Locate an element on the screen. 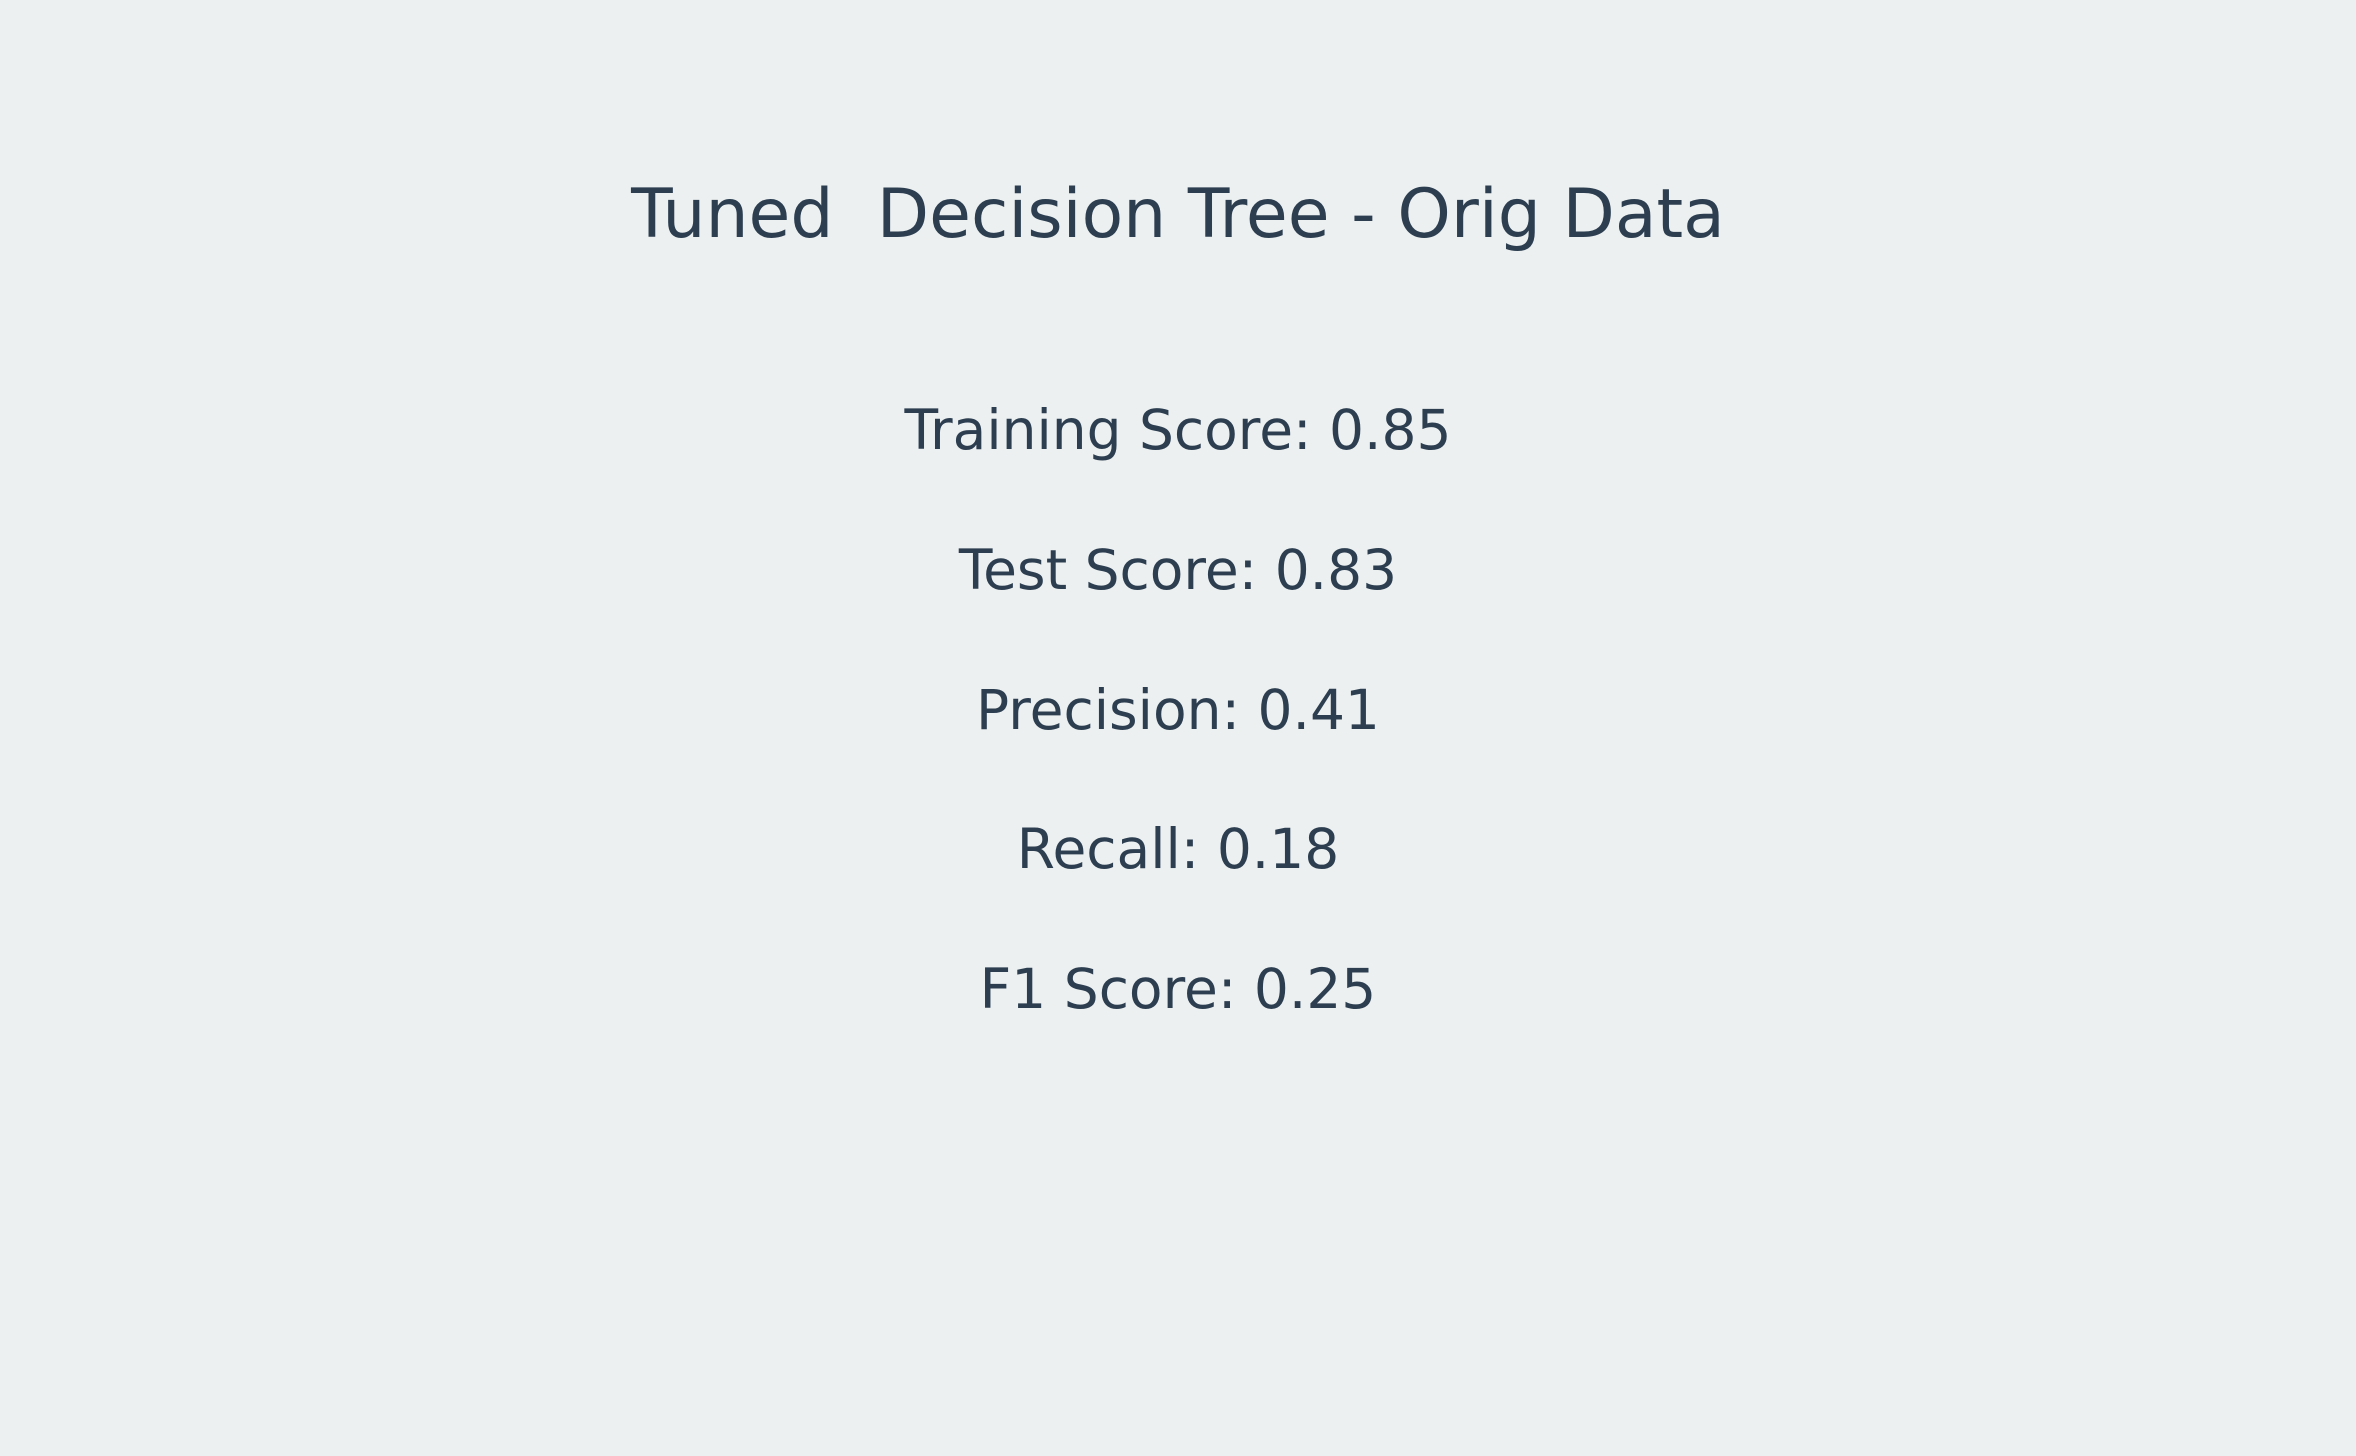  metric-recall: Recall: 0.18 is located at coordinates (1178, 849).